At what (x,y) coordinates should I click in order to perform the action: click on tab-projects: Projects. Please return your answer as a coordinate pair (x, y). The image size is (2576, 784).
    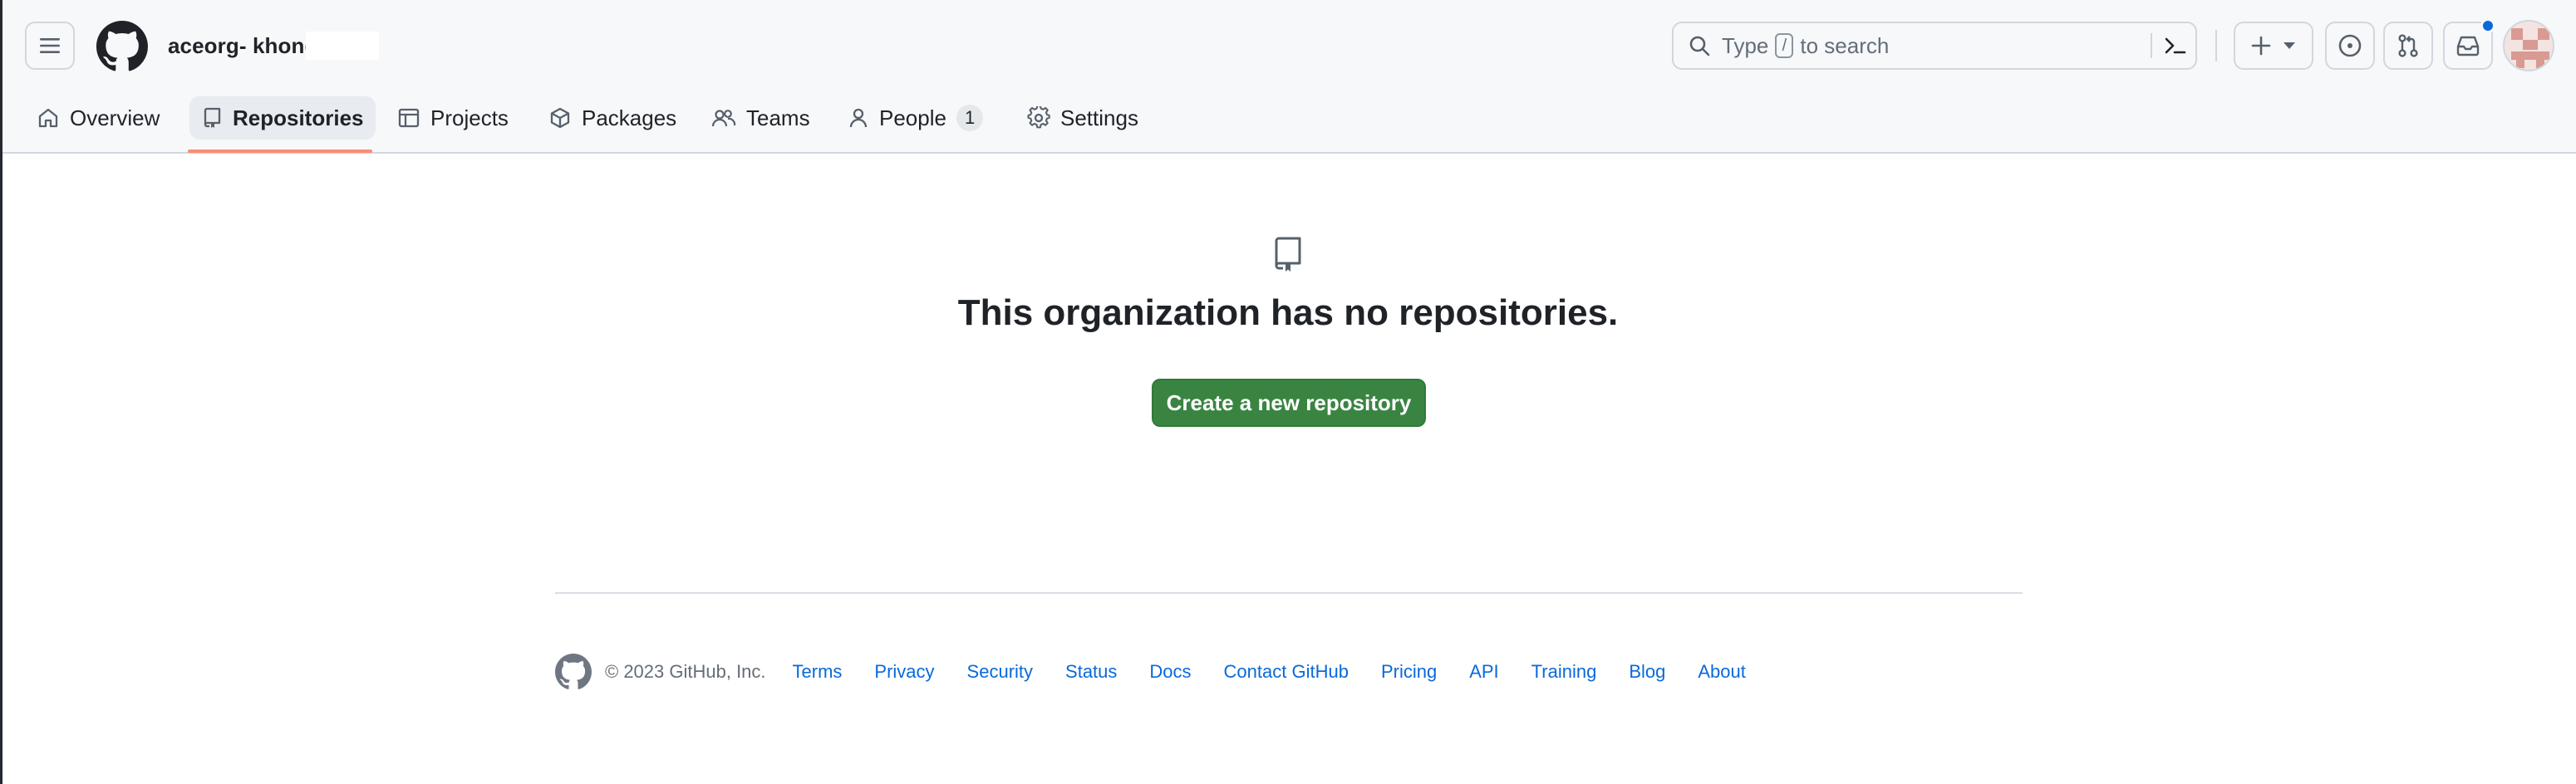
    Looking at the image, I should click on (453, 118).